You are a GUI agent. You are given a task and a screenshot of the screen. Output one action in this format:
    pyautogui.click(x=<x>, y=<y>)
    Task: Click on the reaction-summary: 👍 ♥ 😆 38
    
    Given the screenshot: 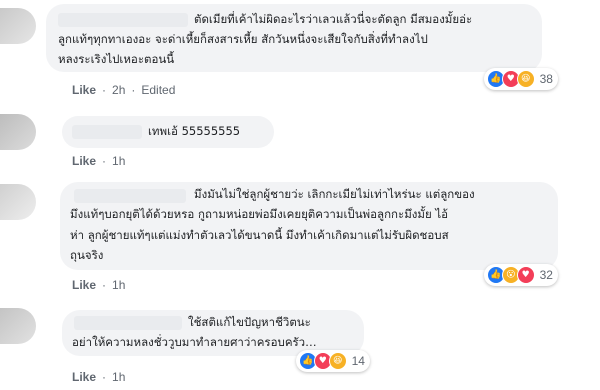 What is the action you would take?
    pyautogui.click(x=521, y=79)
    